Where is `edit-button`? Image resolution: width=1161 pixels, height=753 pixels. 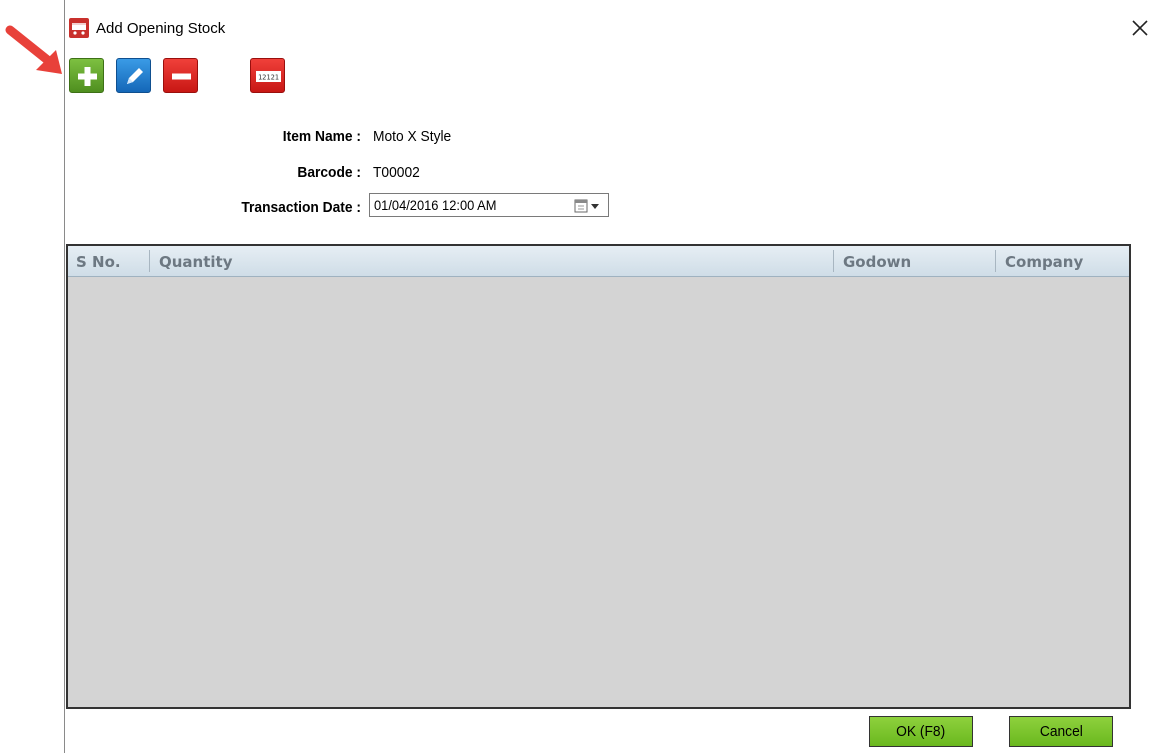 edit-button is located at coordinates (133, 75).